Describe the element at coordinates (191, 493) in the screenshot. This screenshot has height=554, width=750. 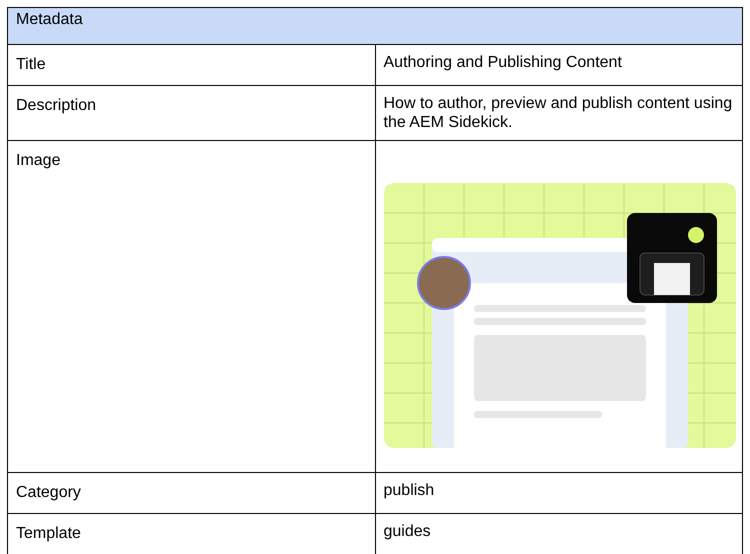
I see `table-cell: Category` at that location.